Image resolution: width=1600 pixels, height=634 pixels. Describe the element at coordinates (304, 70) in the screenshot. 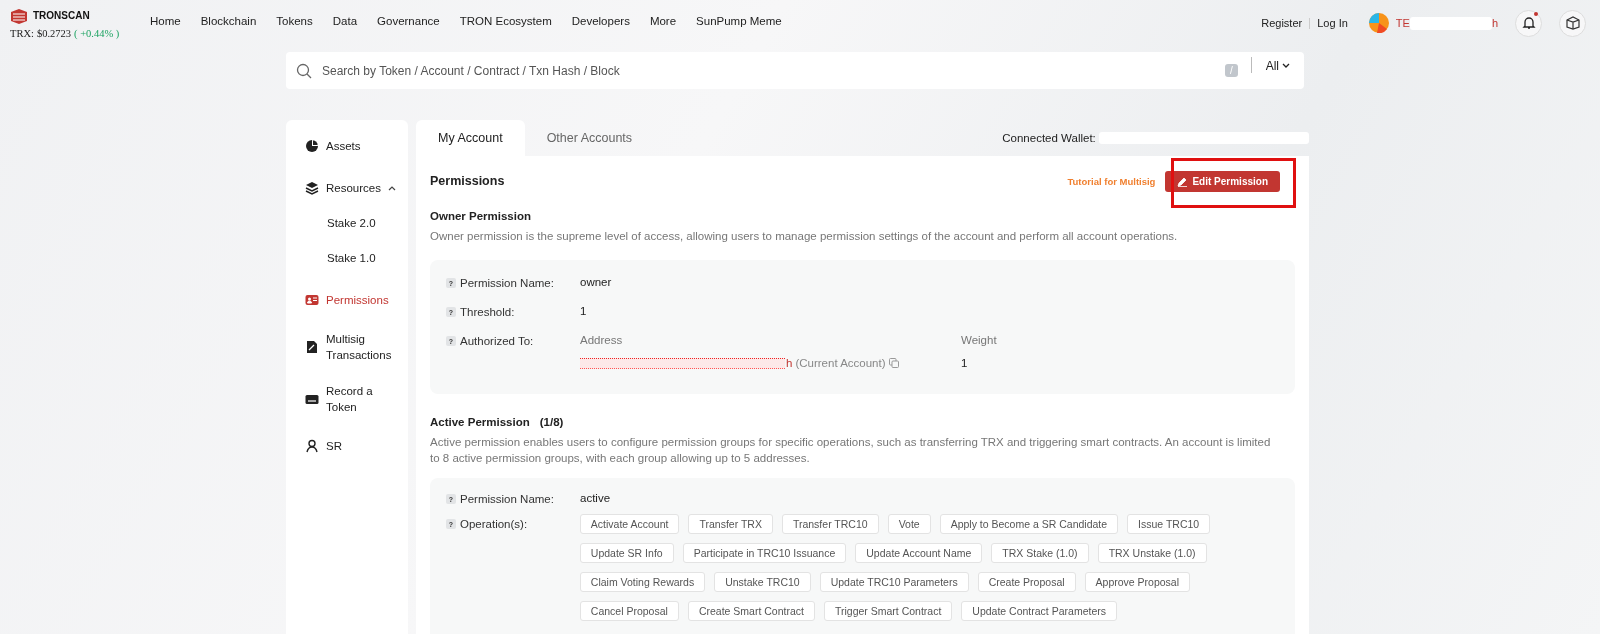

I see `search-icon` at that location.